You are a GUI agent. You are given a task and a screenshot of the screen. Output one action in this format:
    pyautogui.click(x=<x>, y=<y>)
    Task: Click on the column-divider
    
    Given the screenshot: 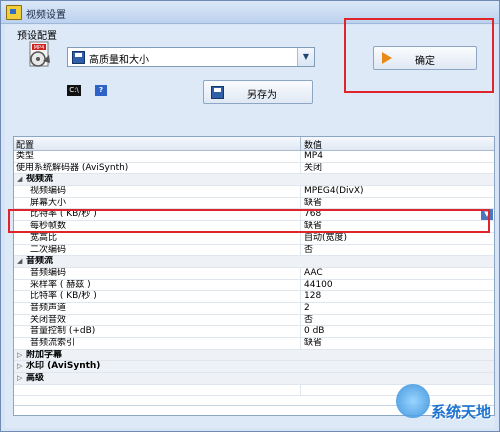 What is the action you would take?
    pyautogui.click(x=300, y=143)
    